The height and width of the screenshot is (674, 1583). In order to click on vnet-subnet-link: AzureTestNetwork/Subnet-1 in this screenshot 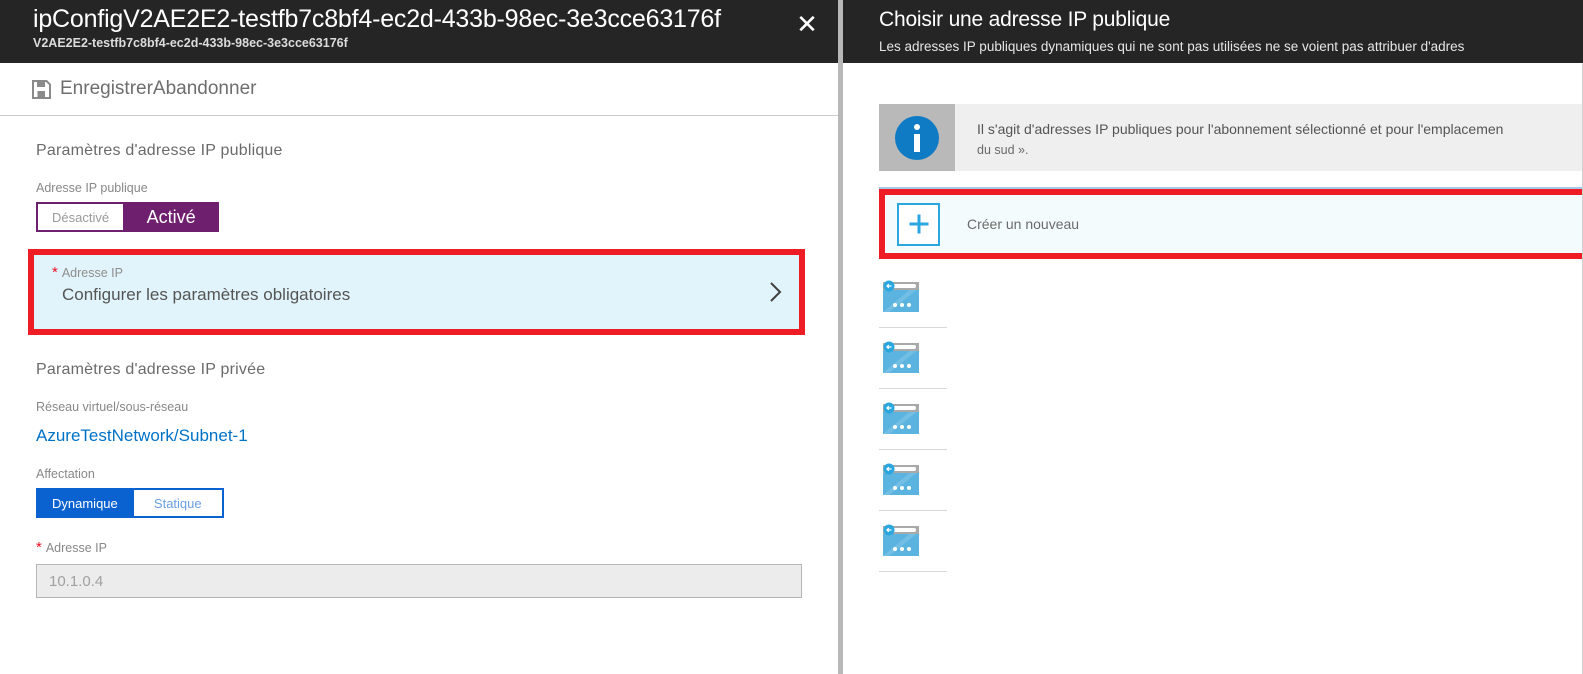, I will do `click(419, 436)`.